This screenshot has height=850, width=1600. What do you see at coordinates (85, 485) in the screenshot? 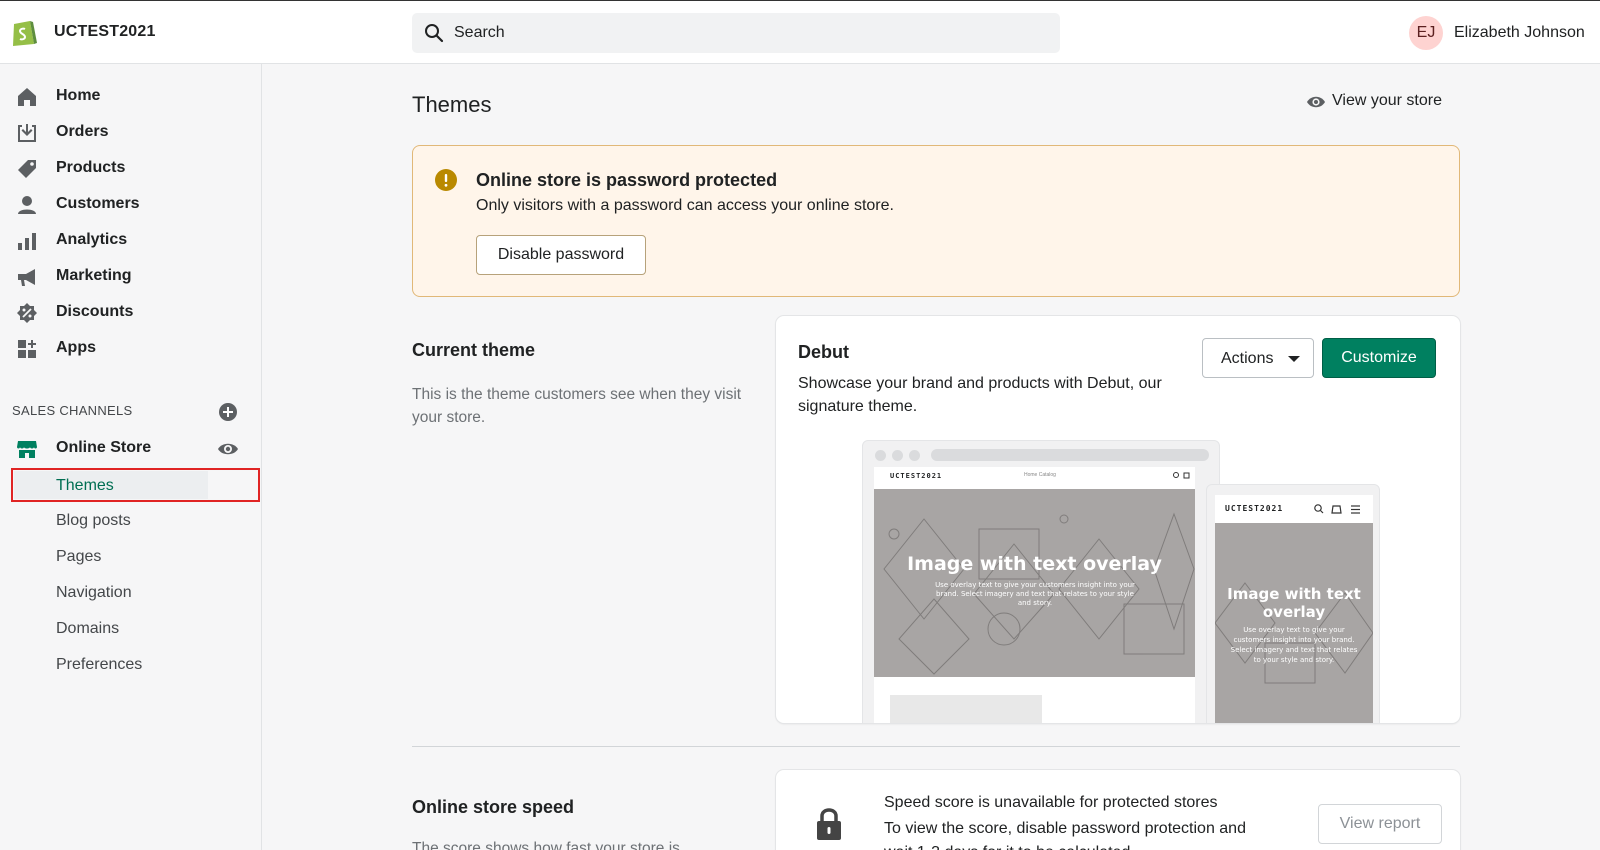
I see `sidebar-subitem-label: Themes` at bounding box center [85, 485].